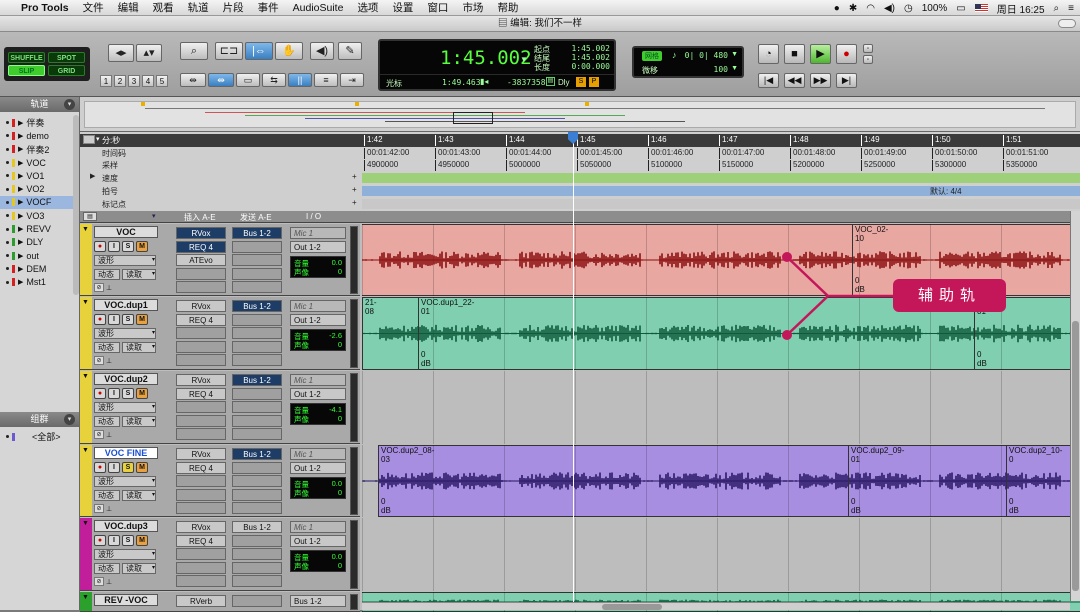 The image size is (1080, 612). Describe the element at coordinates (734, 68) in the screenshot. I see `nudge-dropdown-icon: ▼` at that location.